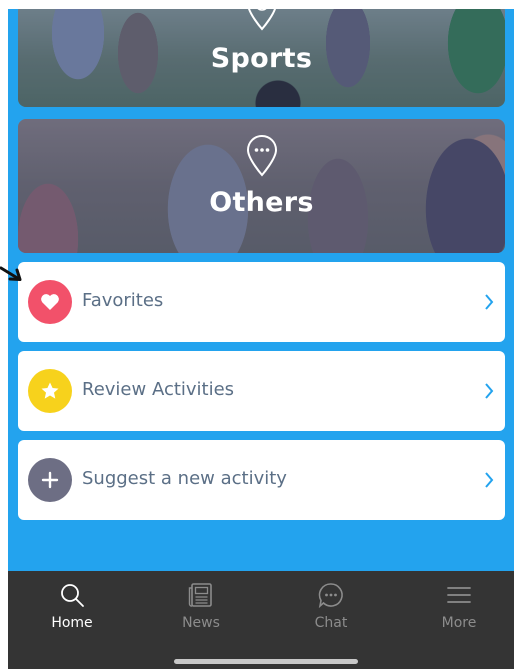  I want to click on list-item-suggest-activity: Suggest a new activity, so click(261, 480).